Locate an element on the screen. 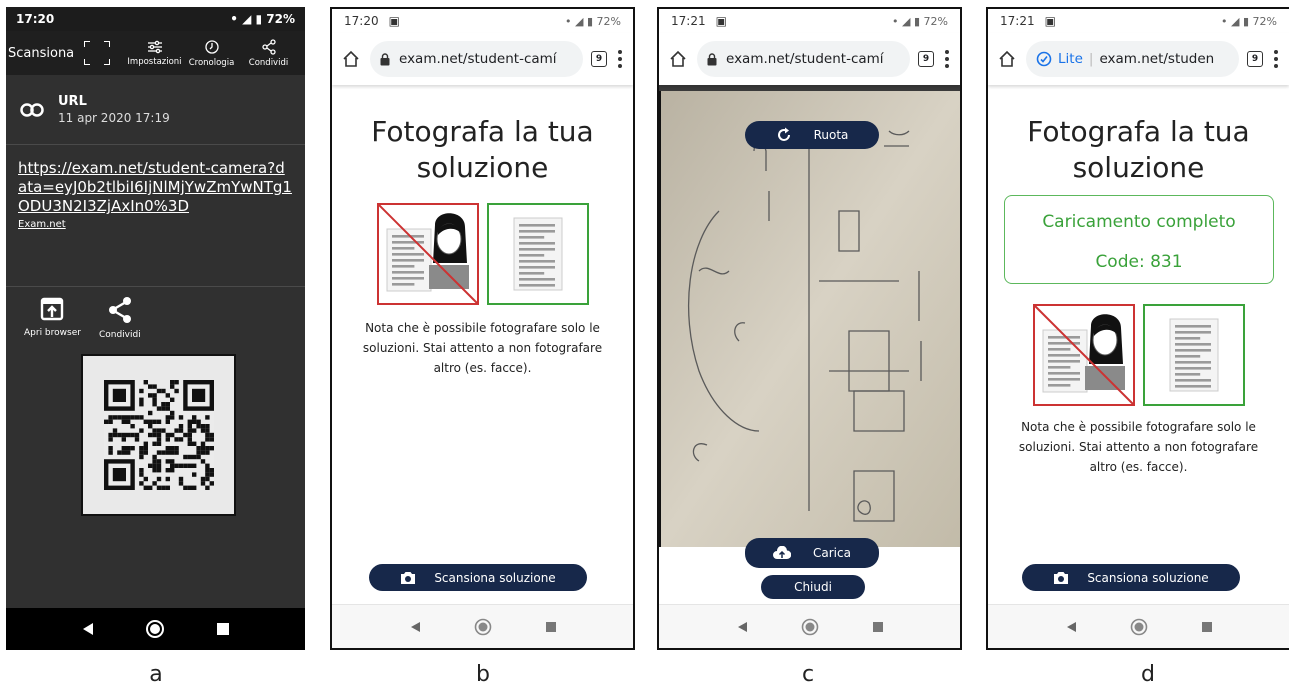  upload-button: Carica is located at coordinates (812, 553).